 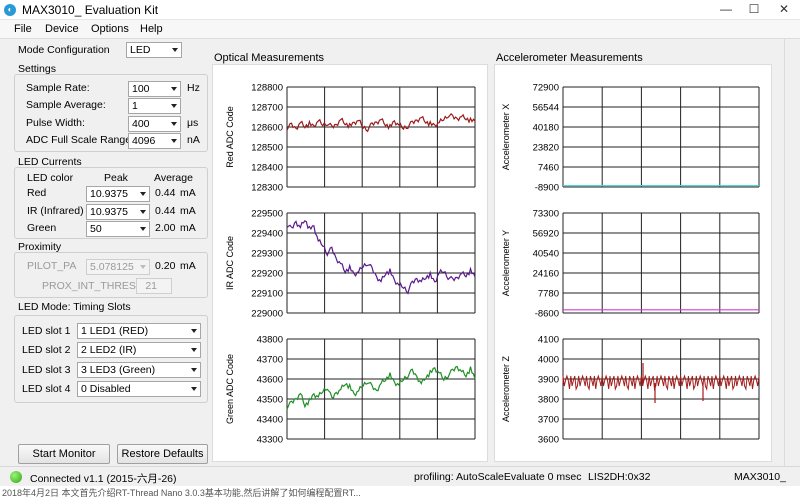 What do you see at coordinates (270, 420) in the screenshot?
I see `y-tick-label: 43400` at bounding box center [270, 420].